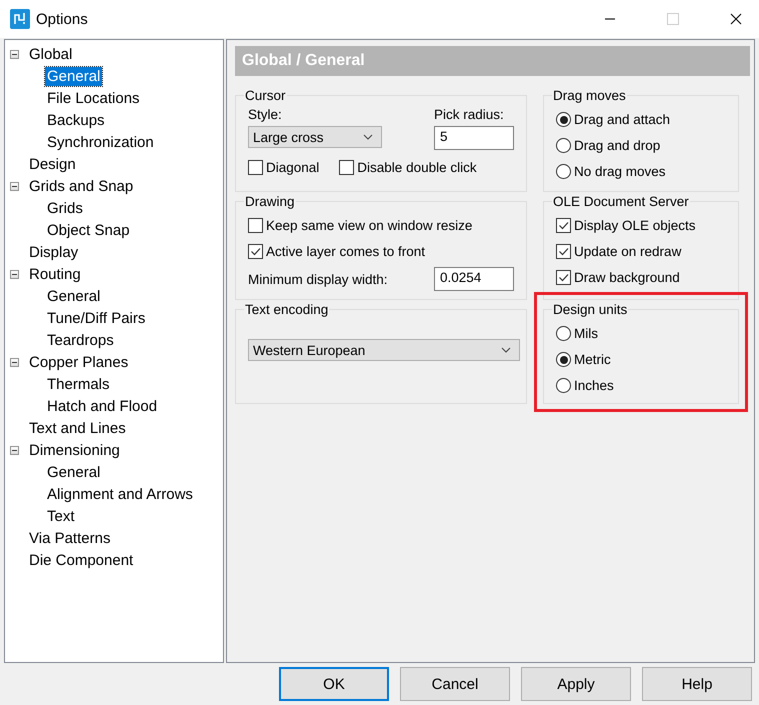  What do you see at coordinates (81, 560) in the screenshot?
I see `tree-item: Die Component` at bounding box center [81, 560].